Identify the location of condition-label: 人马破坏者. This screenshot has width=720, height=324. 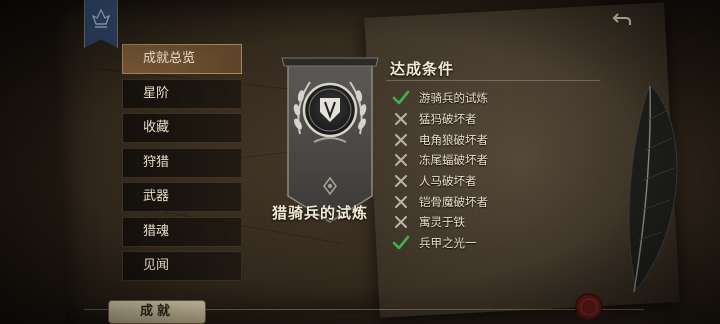
(448, 181).